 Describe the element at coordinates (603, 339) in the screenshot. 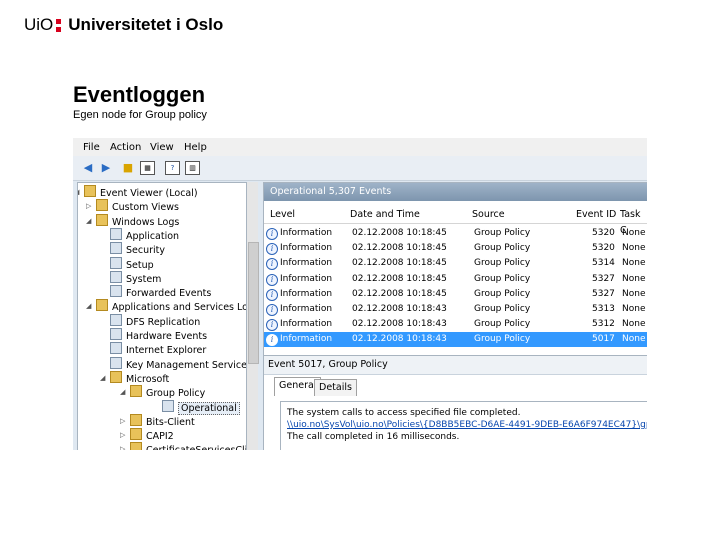

I see `cell-event-id: 5017` at that location.